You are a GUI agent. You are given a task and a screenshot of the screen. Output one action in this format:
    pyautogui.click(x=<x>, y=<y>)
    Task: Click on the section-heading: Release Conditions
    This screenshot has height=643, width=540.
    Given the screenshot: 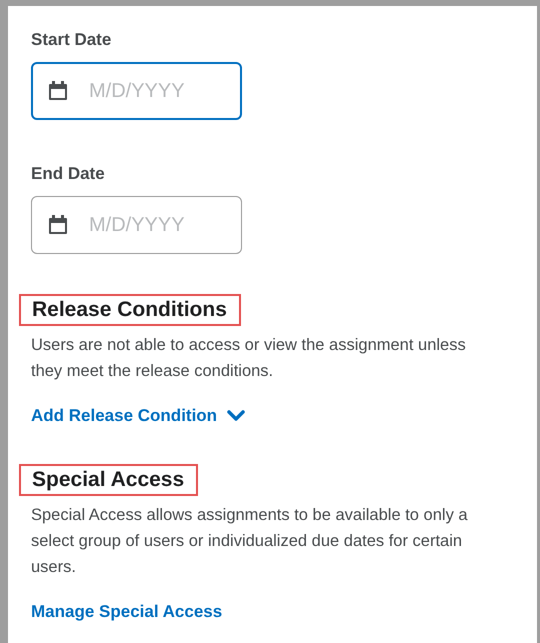 What is the action you would take?
    pyautogui.click(x=130, y=310)
    